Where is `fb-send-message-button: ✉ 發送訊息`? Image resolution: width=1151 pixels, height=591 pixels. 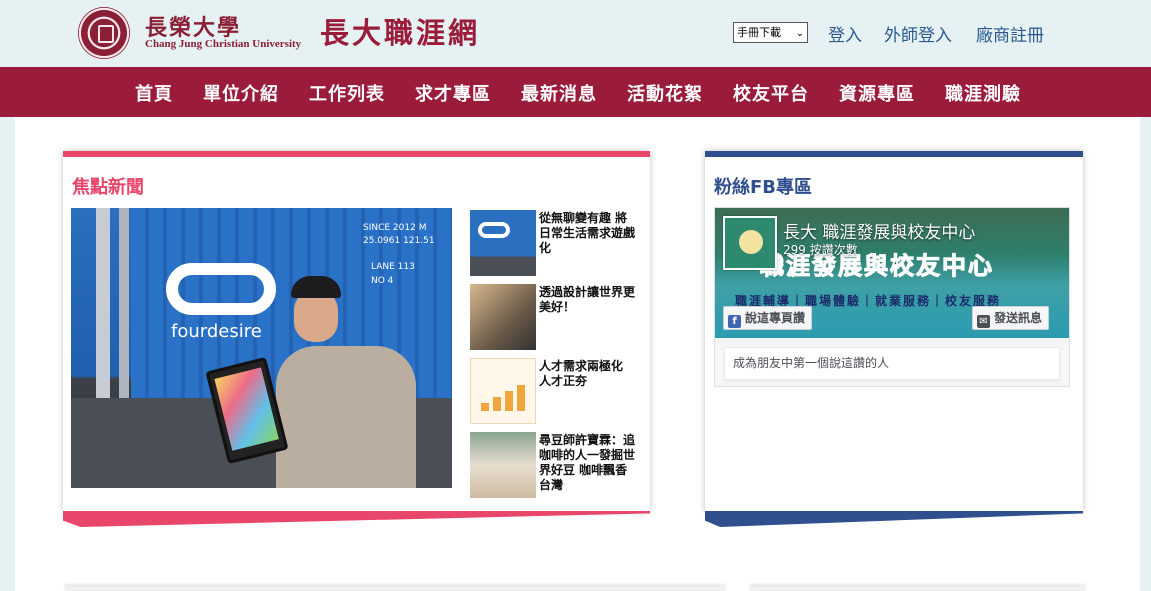
fb-send-message-button: ✉ 發送訊息 is located at coordinates (1011, 318).